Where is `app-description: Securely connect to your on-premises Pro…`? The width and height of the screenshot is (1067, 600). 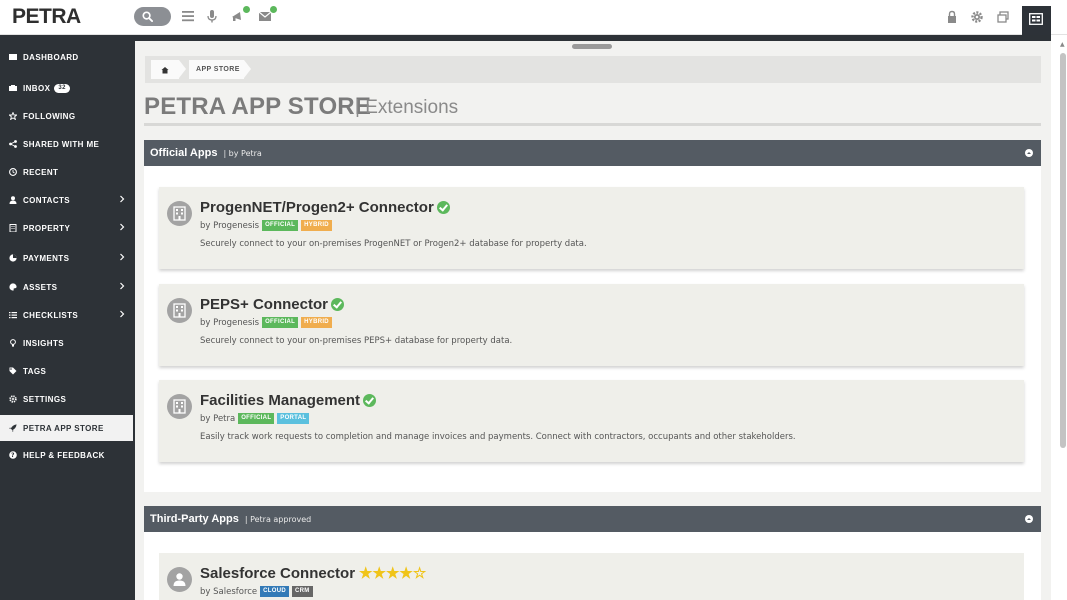
app-description: Securely connect to your on-premises Pro… is located at coordinates (393, 244).